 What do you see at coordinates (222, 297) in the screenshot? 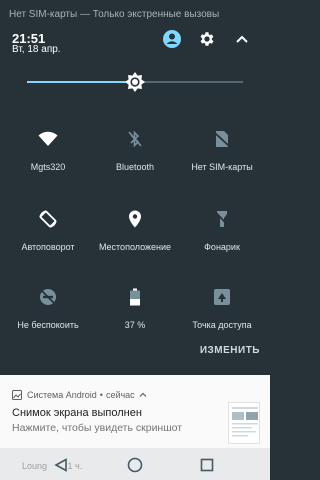
I see `hotspot-off-icon` at bounding box center [222, 297].